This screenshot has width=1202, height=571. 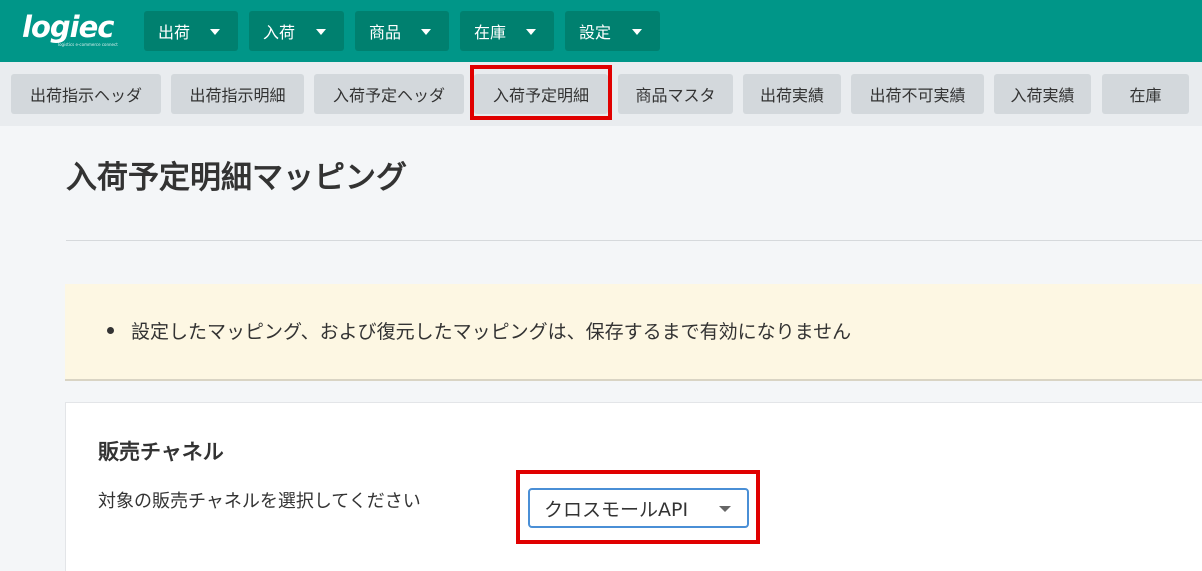 I want to click on menu-products: 商品, so click(x=402, y=31).